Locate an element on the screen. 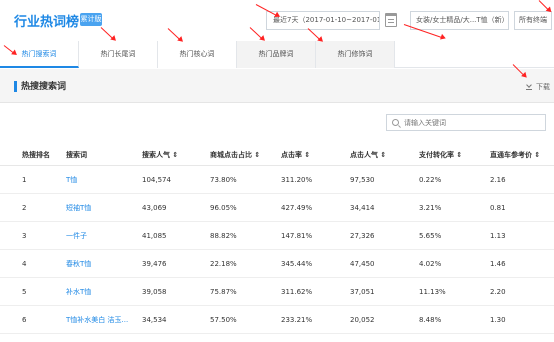 This screenshot has width=554, height=342. pay-conversion-cell: 0.22% is located at coordinates (430, 180).